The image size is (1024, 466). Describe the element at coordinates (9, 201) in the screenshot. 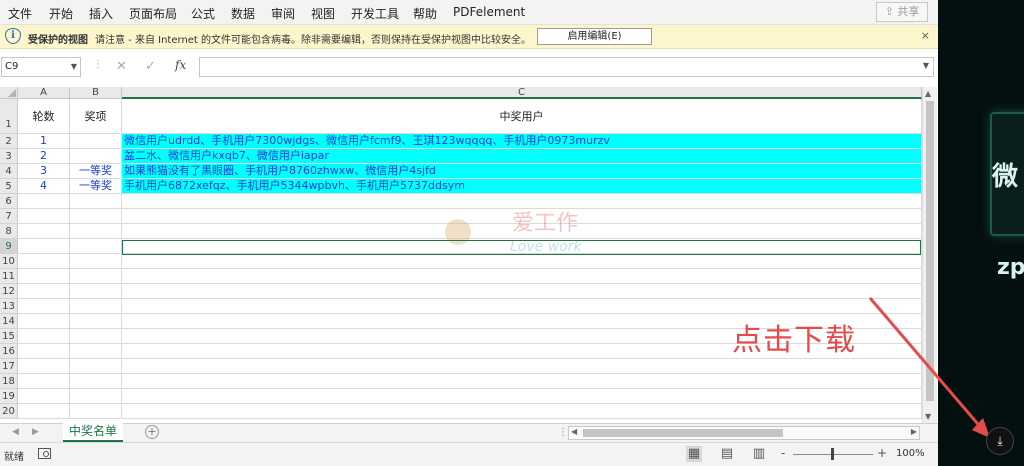

I see `row-header-6: 6` at that location.